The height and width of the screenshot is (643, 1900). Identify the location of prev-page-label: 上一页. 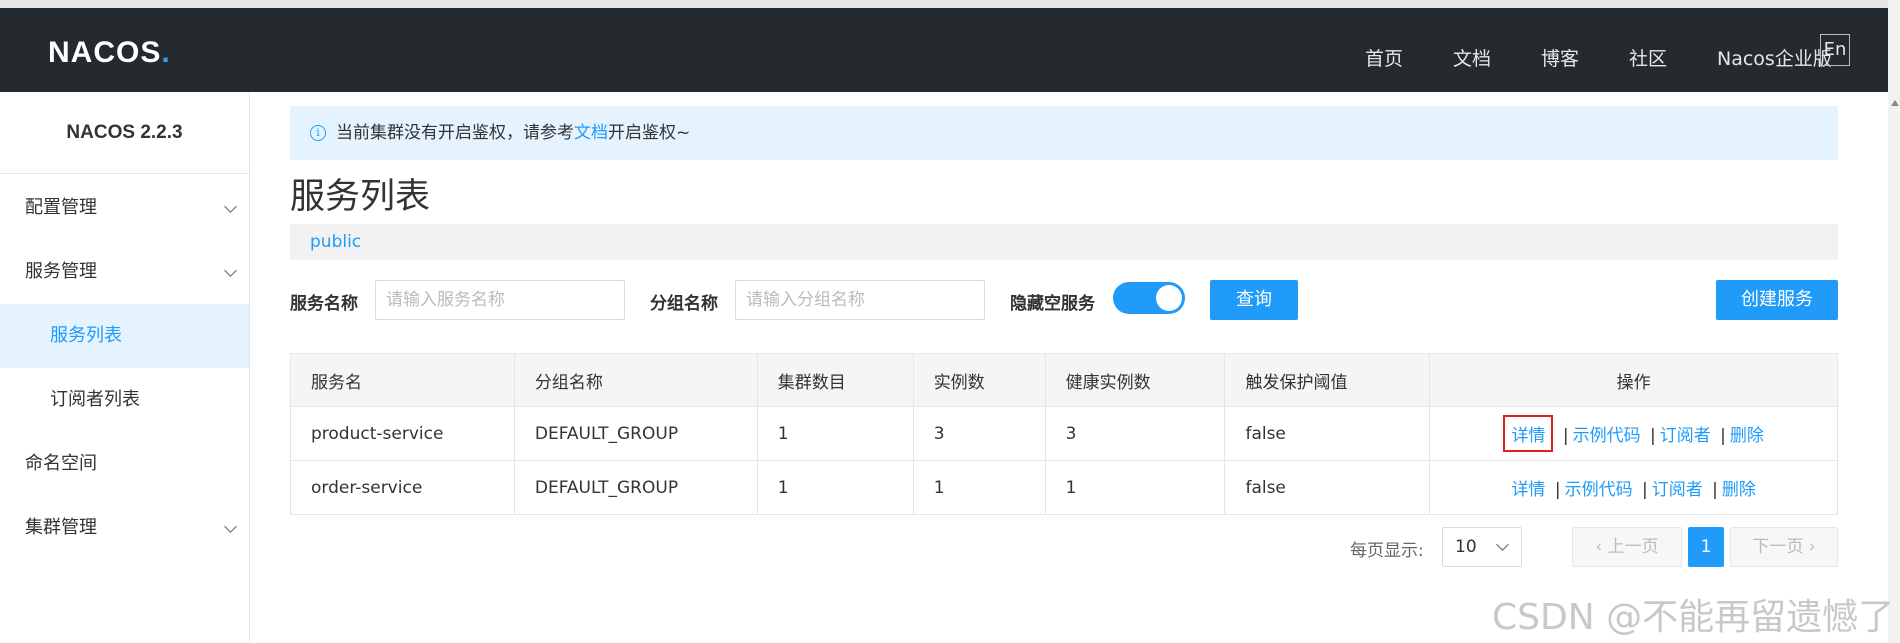
(1633, 547).